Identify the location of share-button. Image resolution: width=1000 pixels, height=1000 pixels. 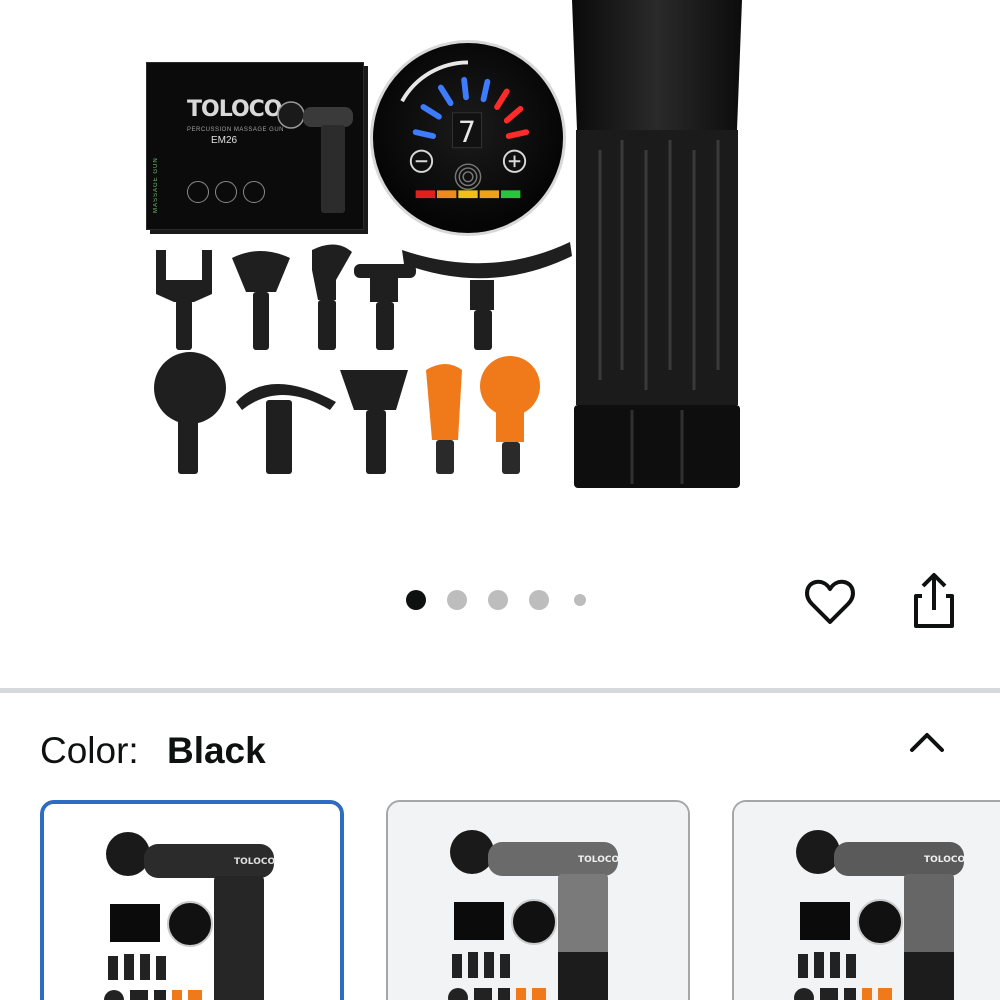
(934, 600).